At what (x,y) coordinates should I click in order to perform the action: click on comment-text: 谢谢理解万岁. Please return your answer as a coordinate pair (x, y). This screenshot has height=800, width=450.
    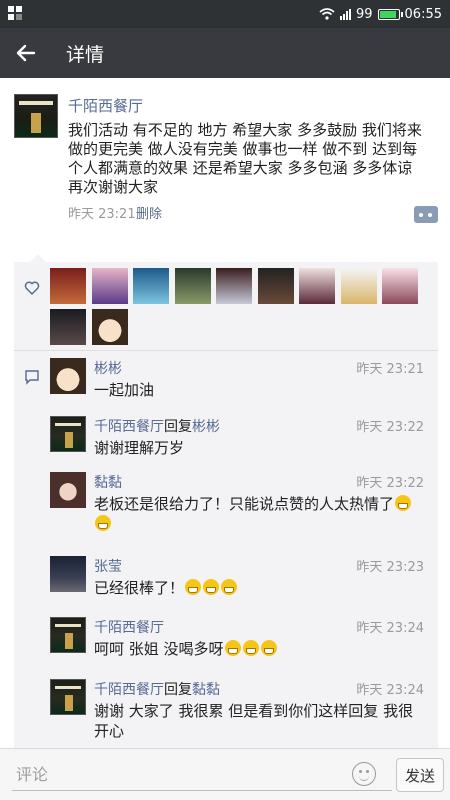
    Looking at the image, I should click on (139, 448).